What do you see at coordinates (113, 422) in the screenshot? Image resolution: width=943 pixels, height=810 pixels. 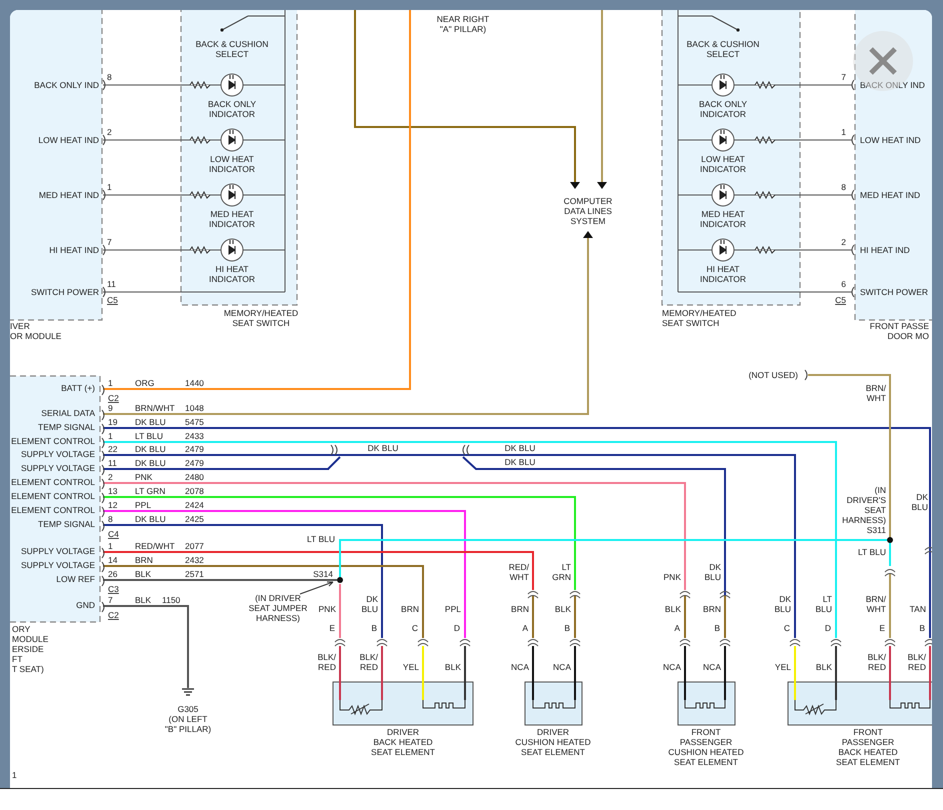 I see `pin-number: 19` at bounding box center [113, 422].